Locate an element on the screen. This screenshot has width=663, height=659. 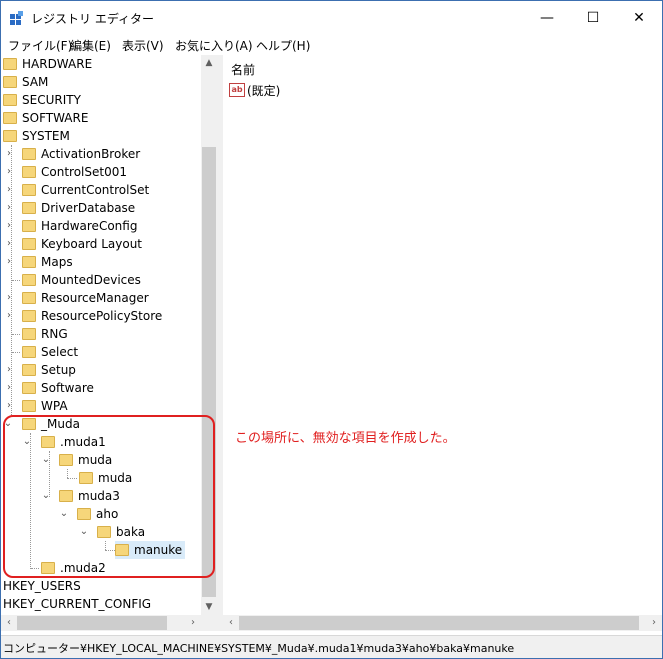
value-row-default: ab (既定) is located at coordinates (254, 90).